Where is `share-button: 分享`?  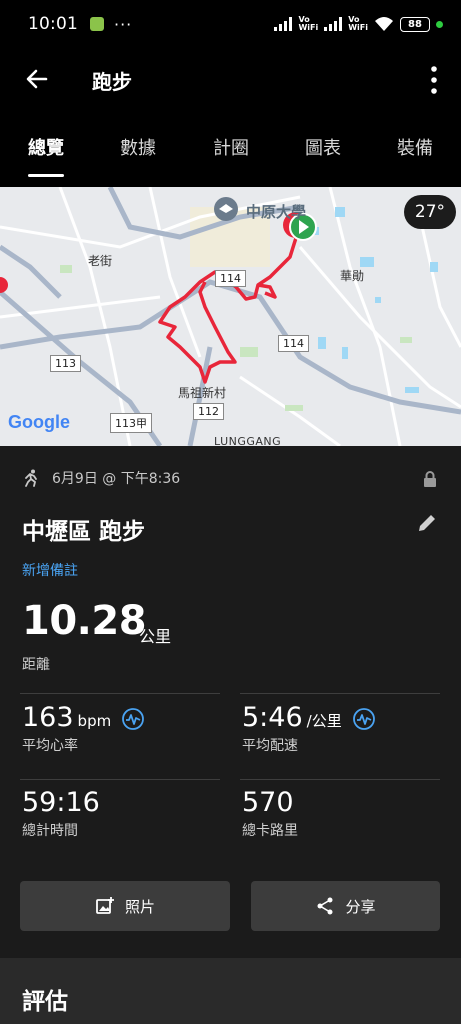
share-button: 分享 is located at coordinates (345, 906).